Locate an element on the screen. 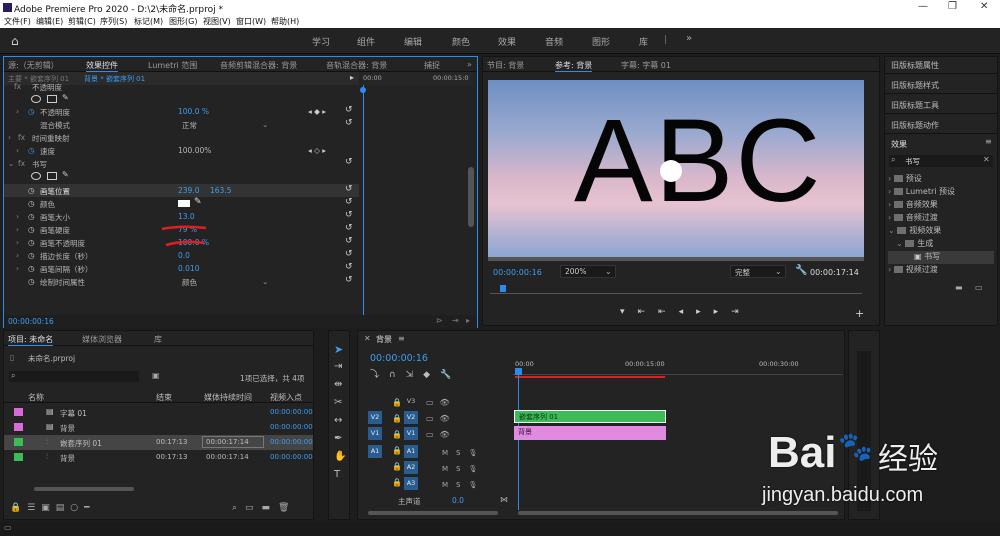 This screenshot has width=1000, height=536. table-row: ▤ 背景 00:00:00:00 is located at coordinates (158, 427).